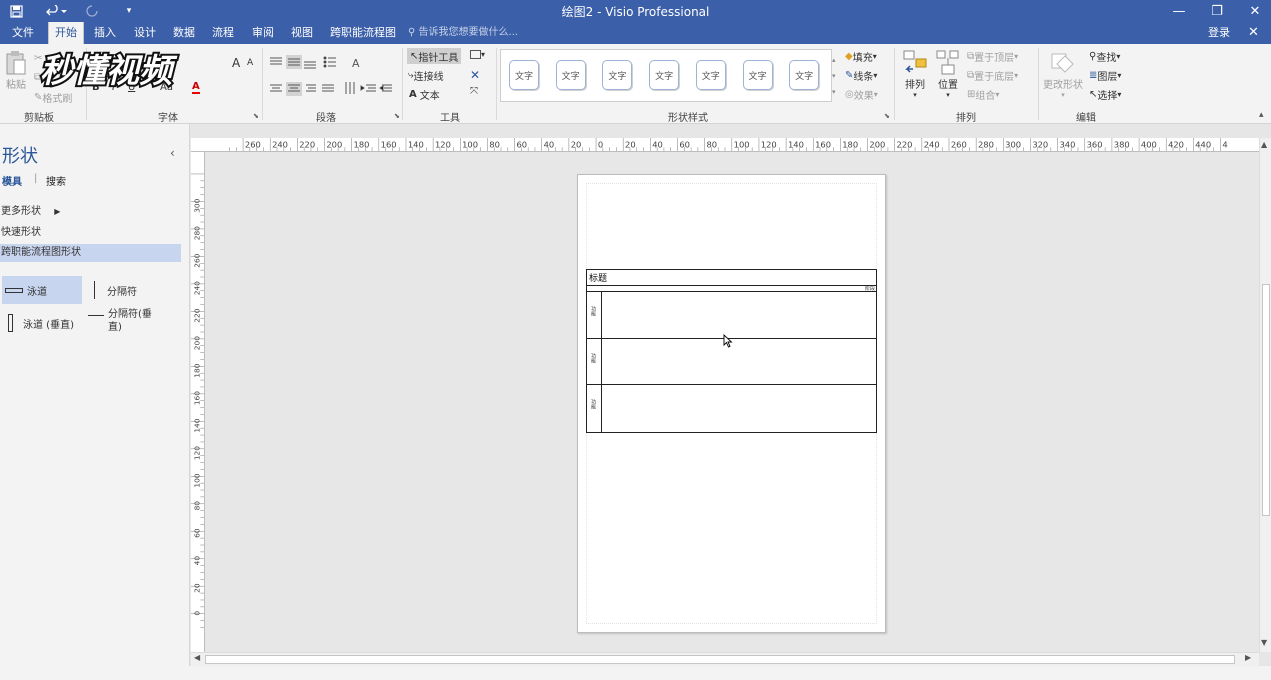  I want to click on minimize-button: —, so click(1179, 11).